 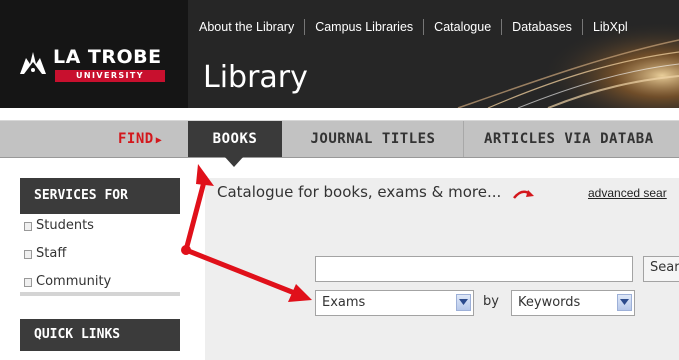 I want to click on active-tab-pointer-icon, so click(x=234, y=161).